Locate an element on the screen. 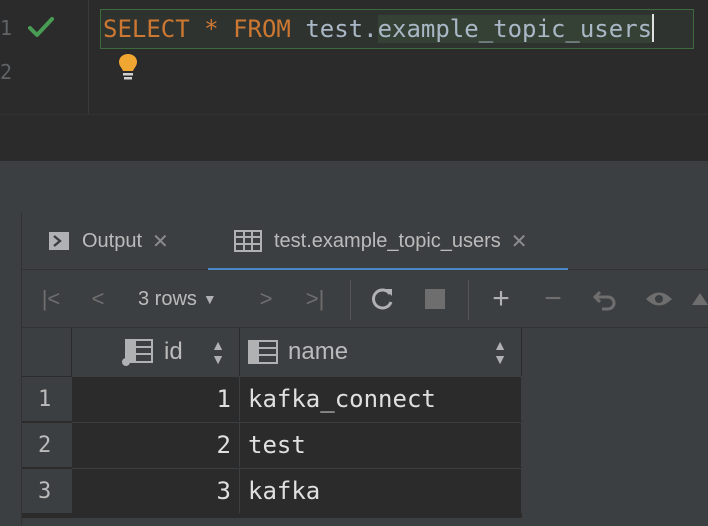  tab-output: Output ✕ is located at coordinates (108, 241).